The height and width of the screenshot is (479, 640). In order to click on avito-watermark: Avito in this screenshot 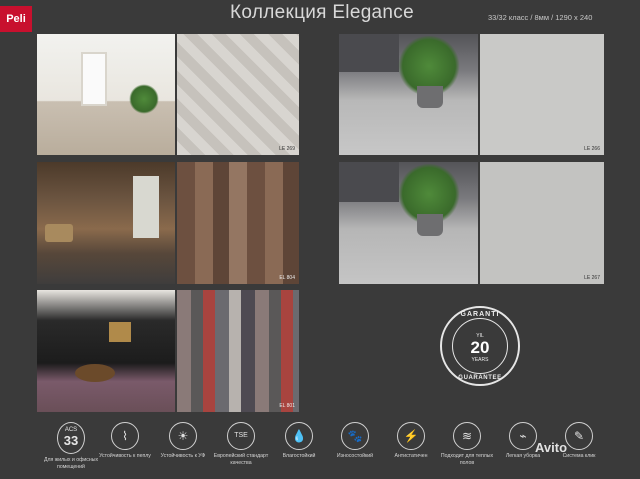, I will do `click(551, 447)`.